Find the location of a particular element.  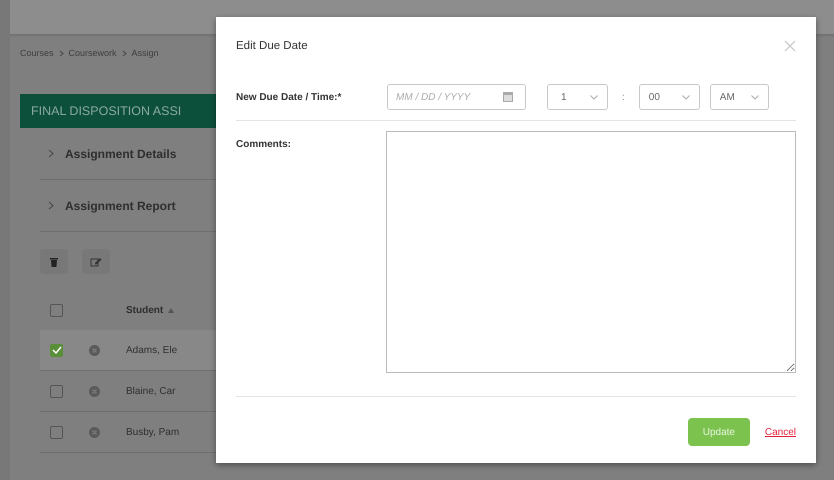

due-date-label: New Due Date / Time:* is located at coordinates (289, 97).